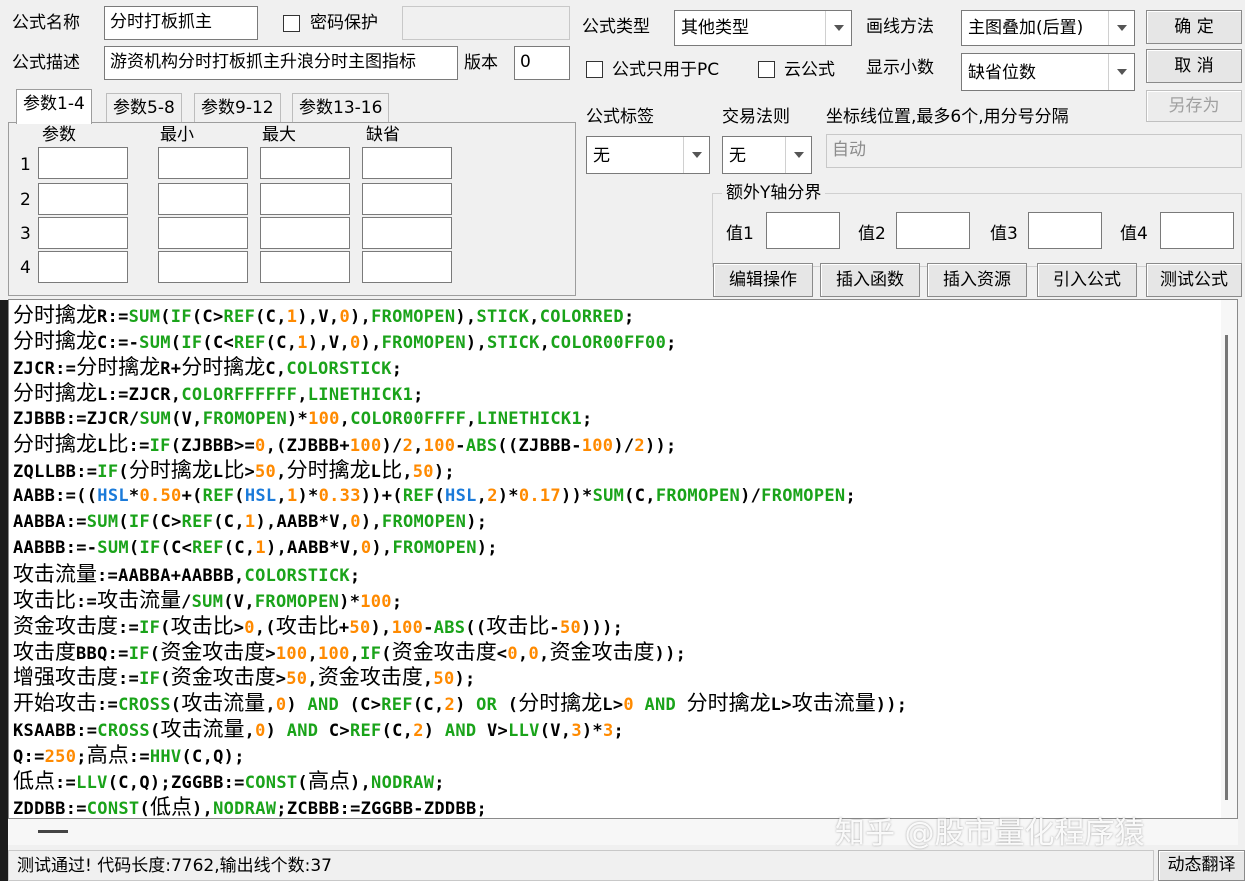 This screenshot has height=881, width=1245. I want to click on yaxis-v3-input, so click(1065, 230).